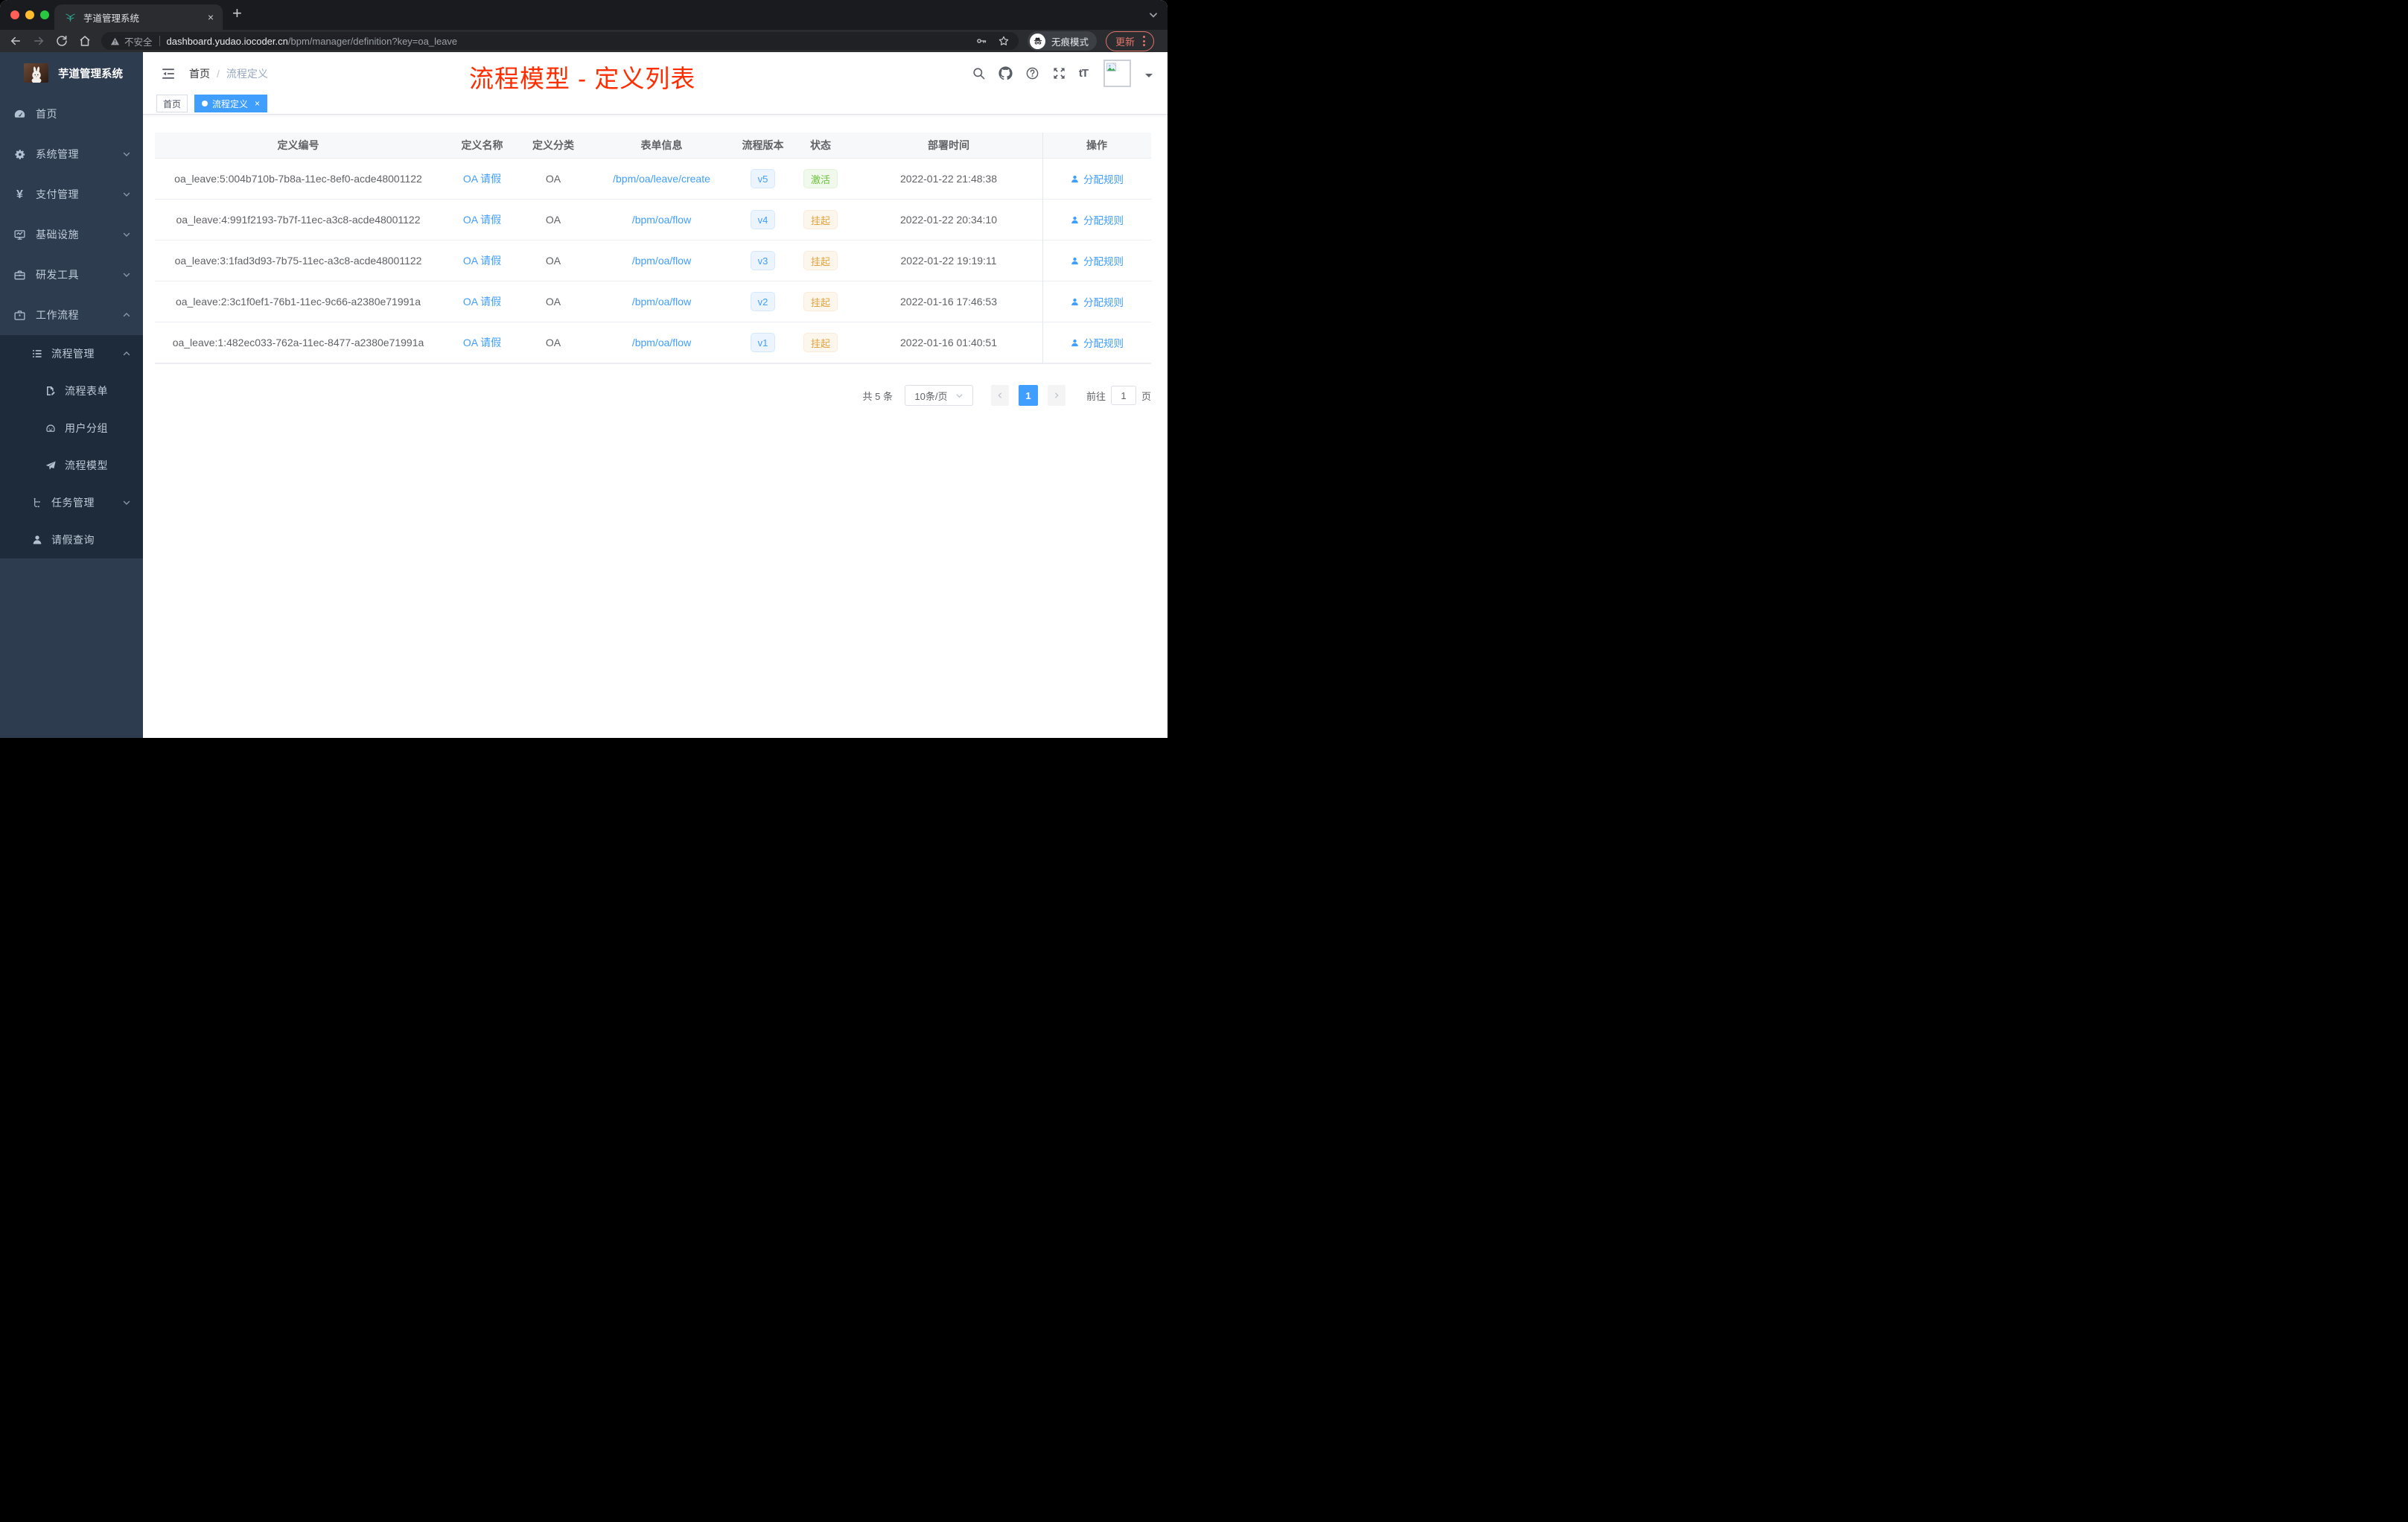 The width and height of the screenshot is (2408, 1522). Describe the element at coordinates (85, 41) in the screenshot. I see `home-icon` at that location.